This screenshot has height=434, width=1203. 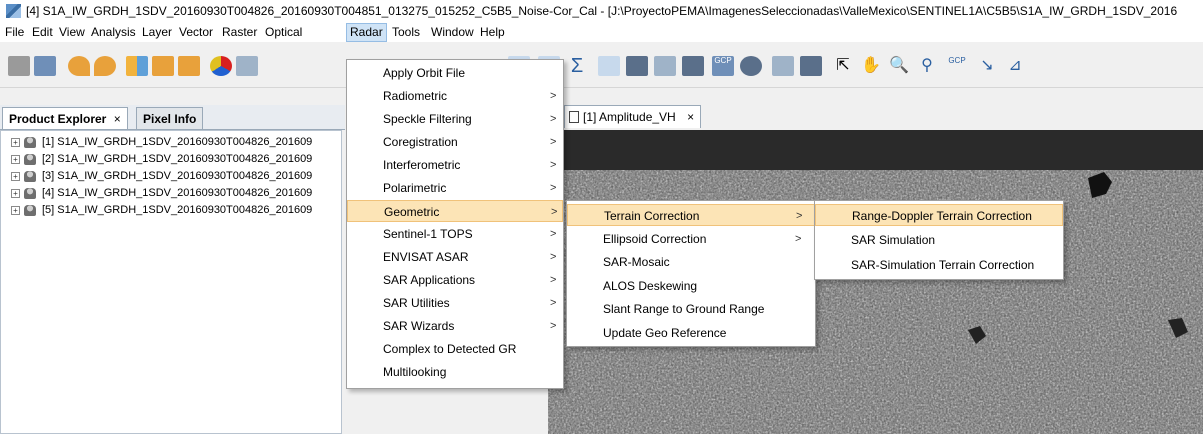 What do you see at coordinates (157, 32) in the screenshot?
I see `menu-layer: Layer` at bounding box center [157, 32].